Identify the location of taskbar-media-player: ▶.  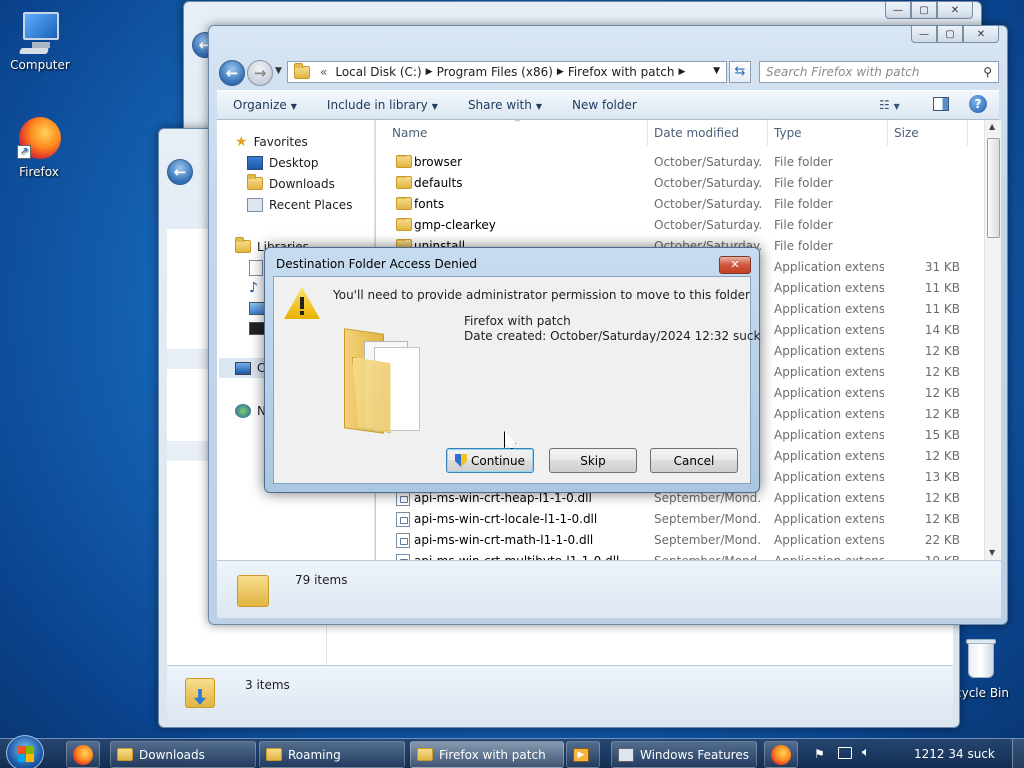
(583, 754).